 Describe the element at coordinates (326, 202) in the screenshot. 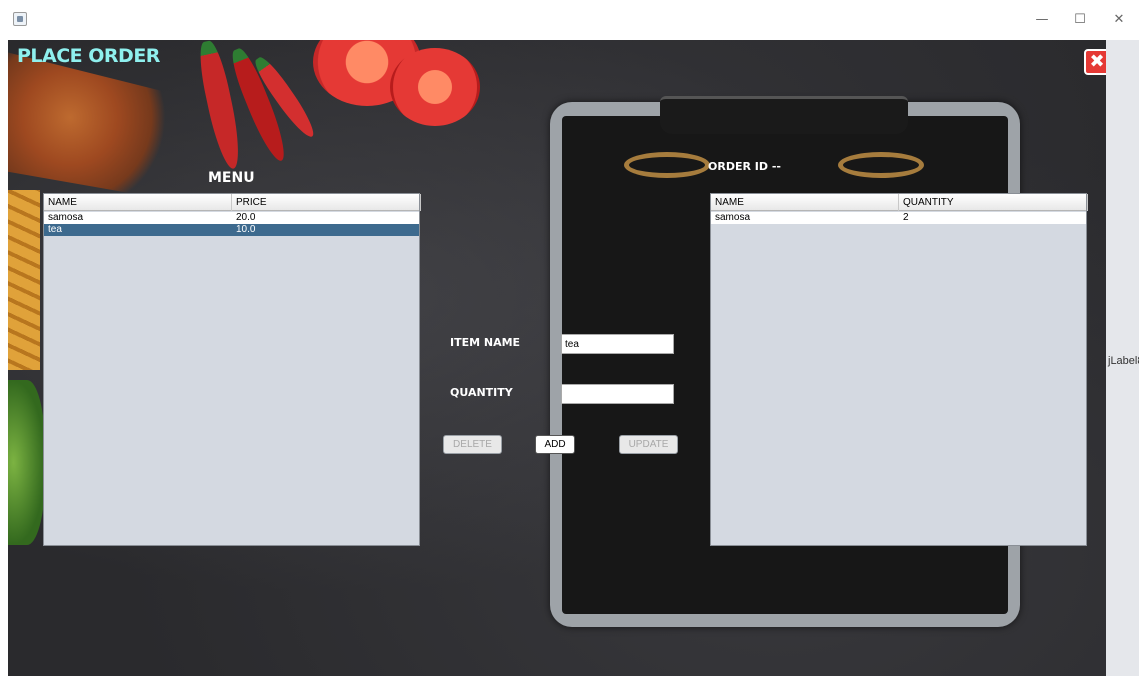

I see `column-header-price: PRICE` at that location.